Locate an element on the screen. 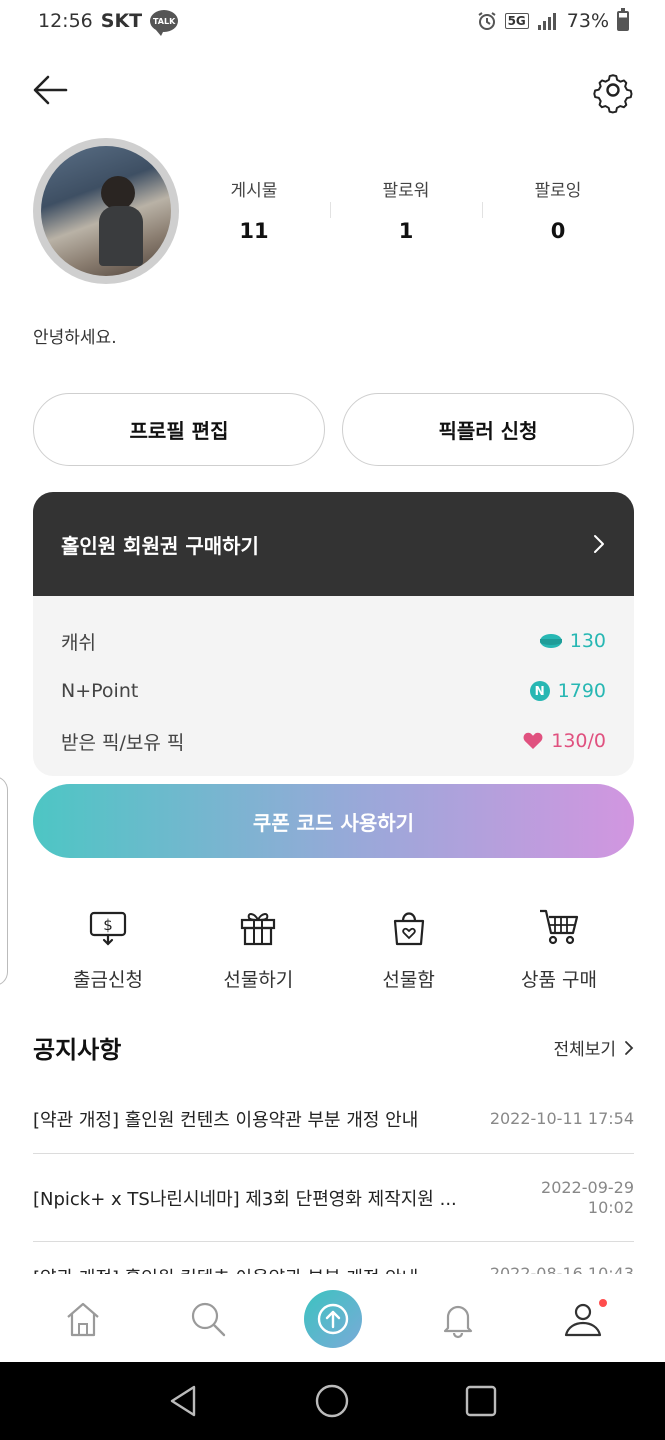 Image resolution: width=665 pixels, height=1440 pixels. bottom-nav is located at coordinates (332, 1319).